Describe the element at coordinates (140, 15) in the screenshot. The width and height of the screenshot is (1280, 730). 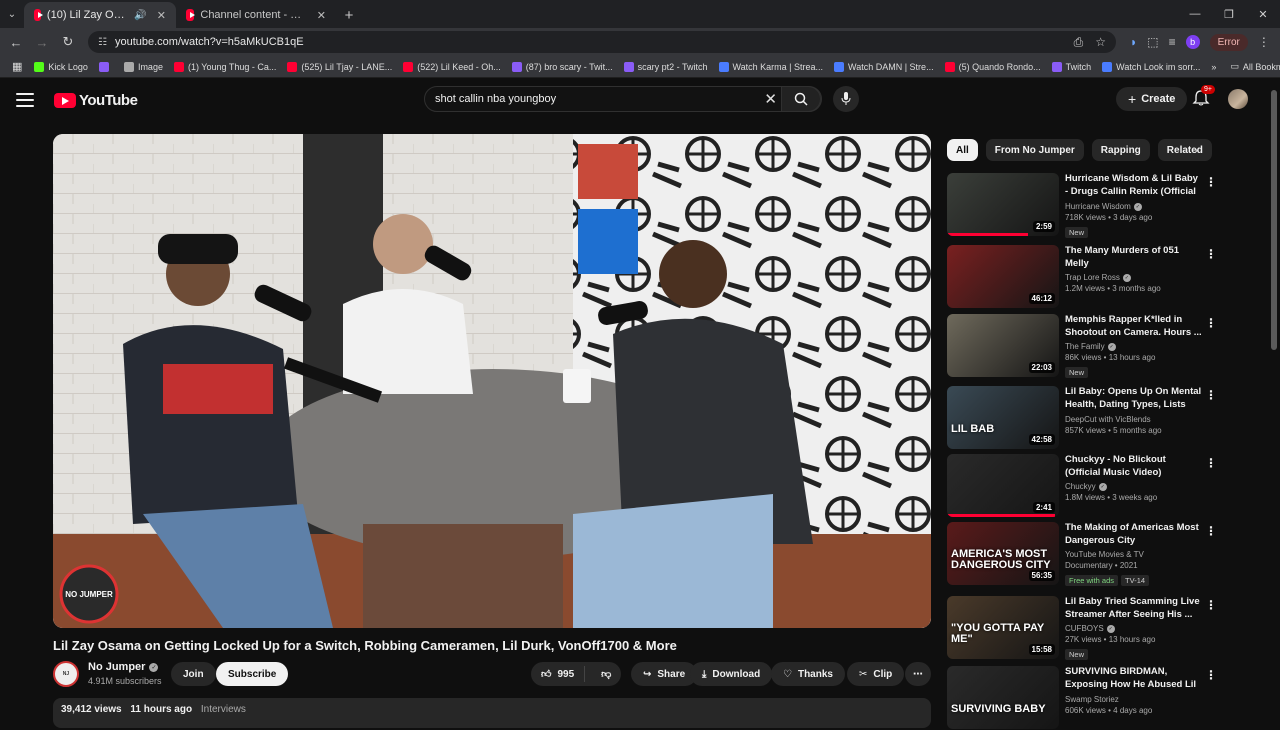
I see `audio-icon: 🔊` at that location.